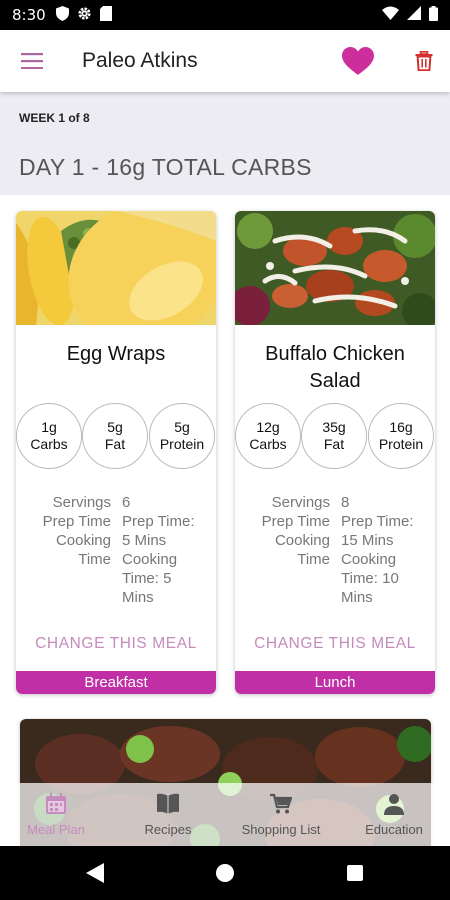  I want to click on app-bar: Paleo Atkins, so click(225, 61).